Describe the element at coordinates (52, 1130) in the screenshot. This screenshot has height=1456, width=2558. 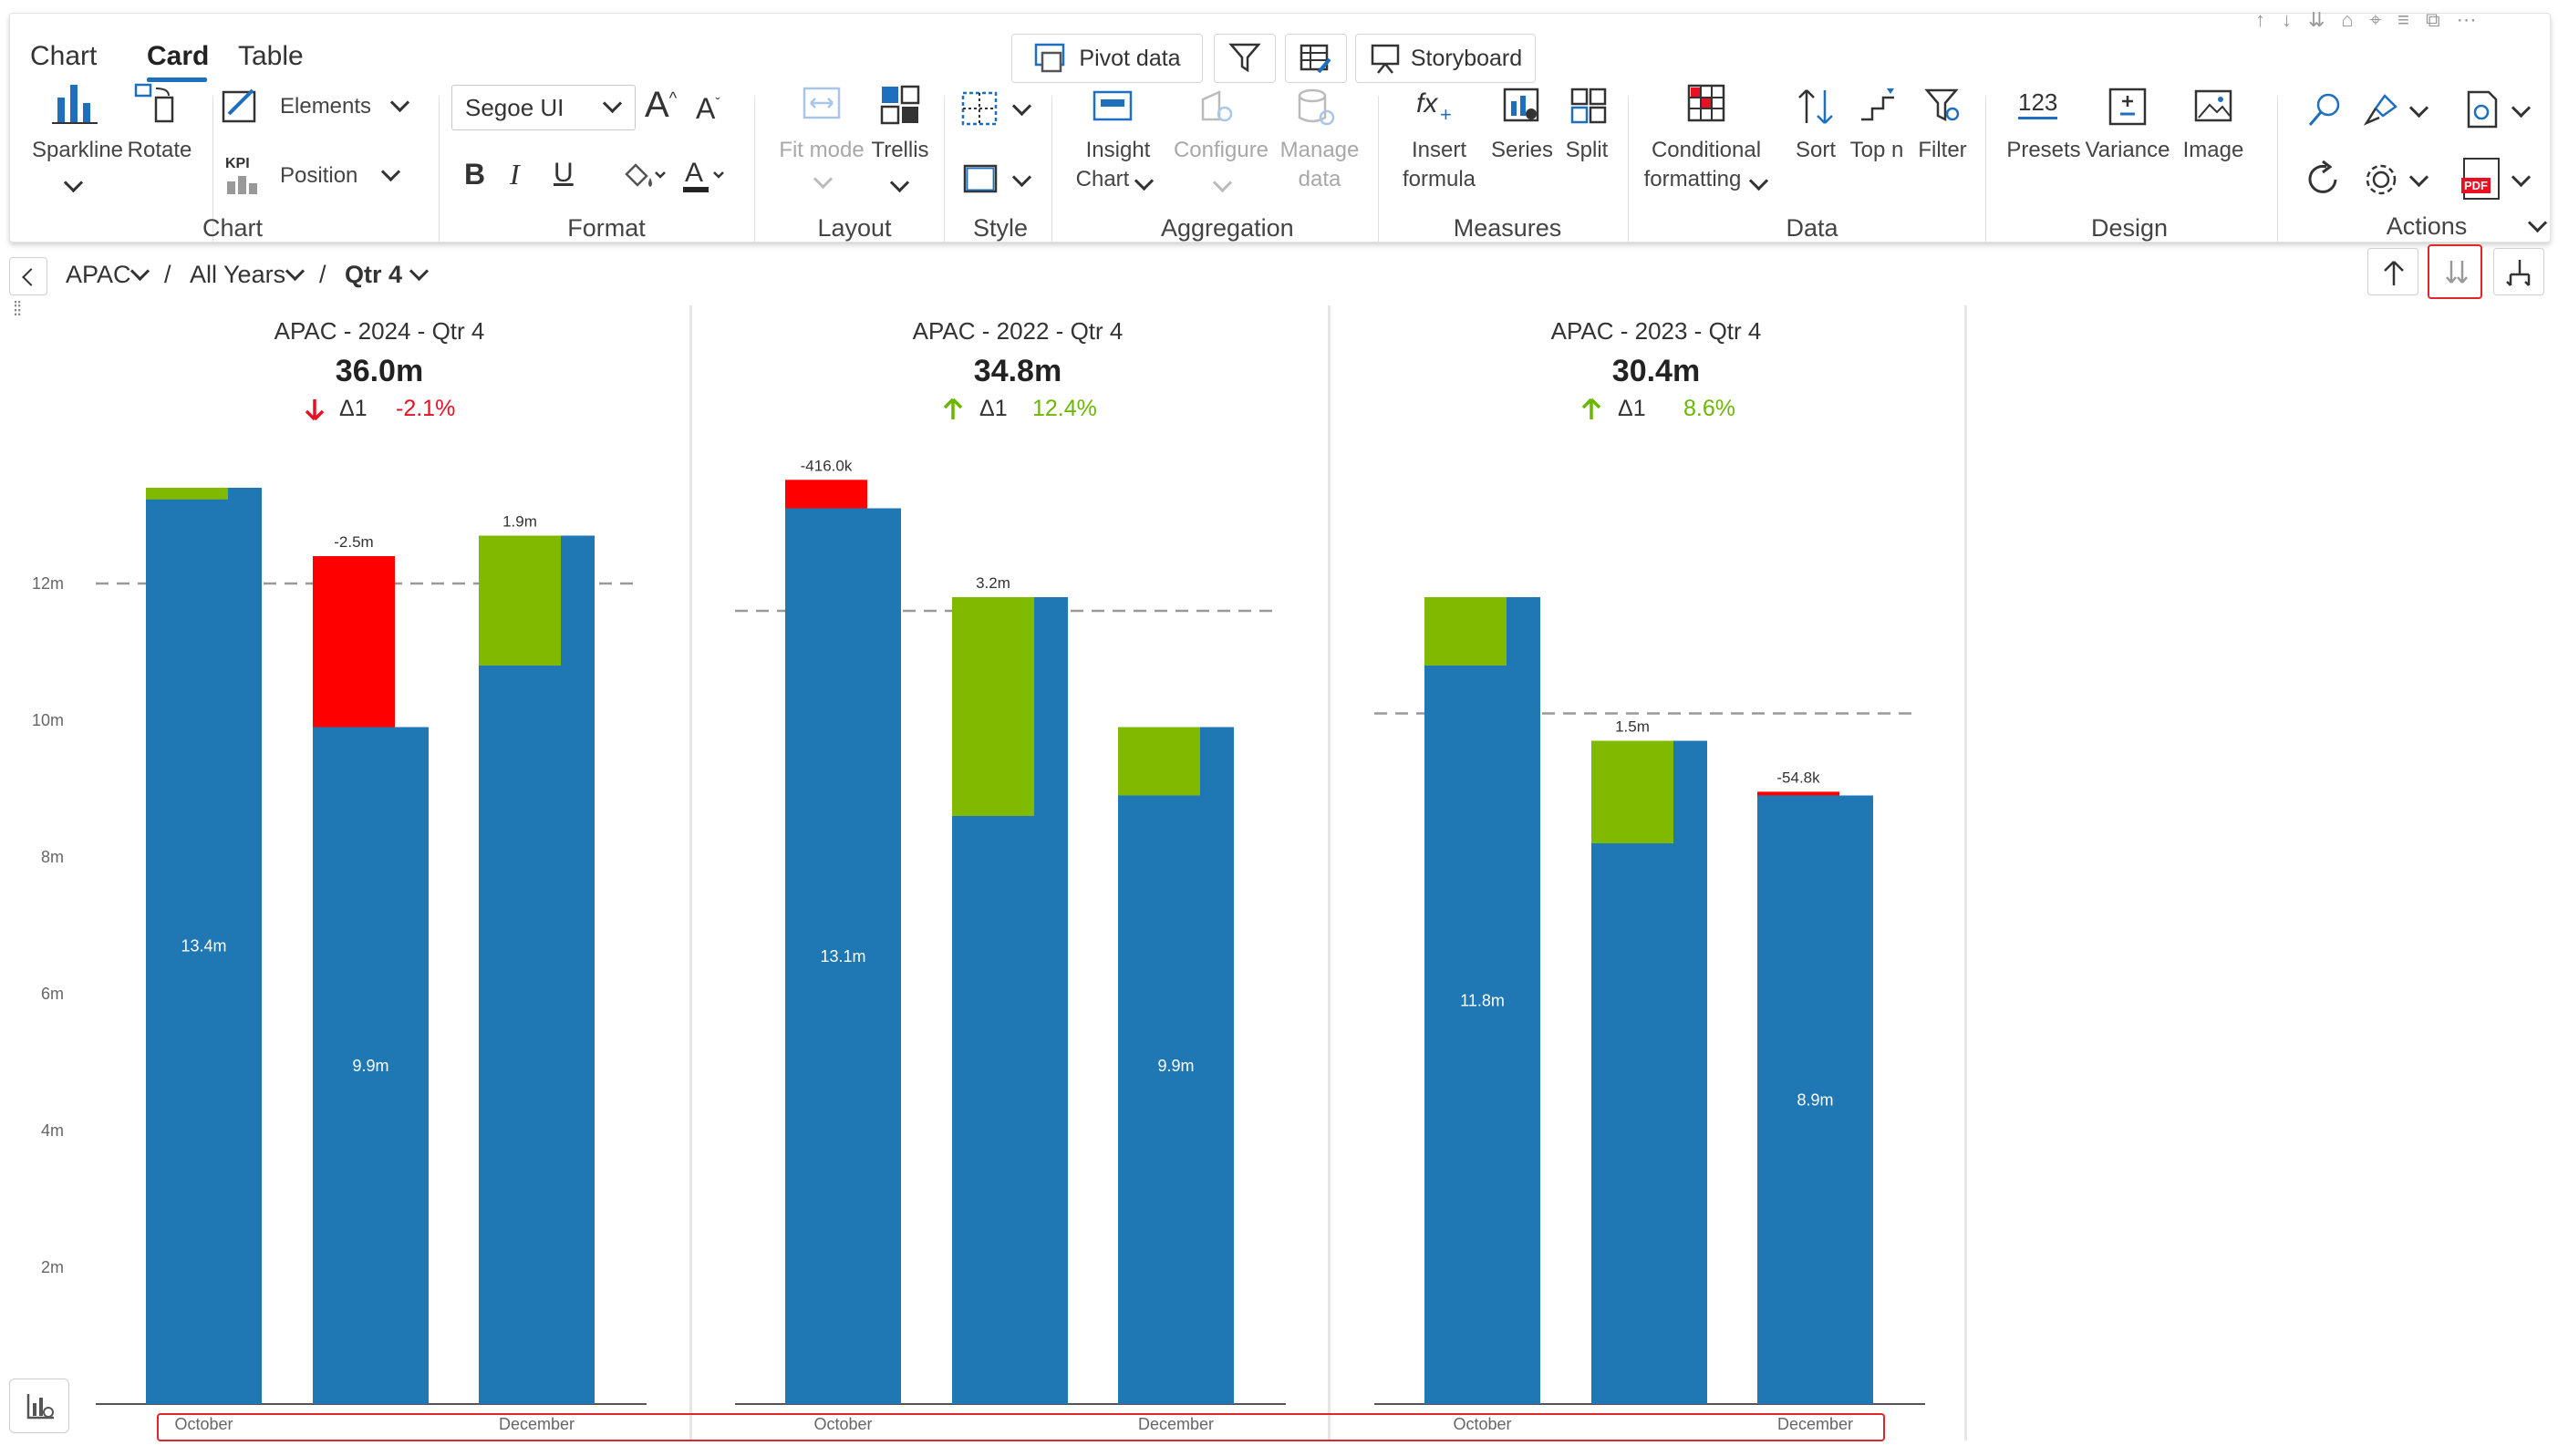
I see `y-tick-label: 4m` at that location.